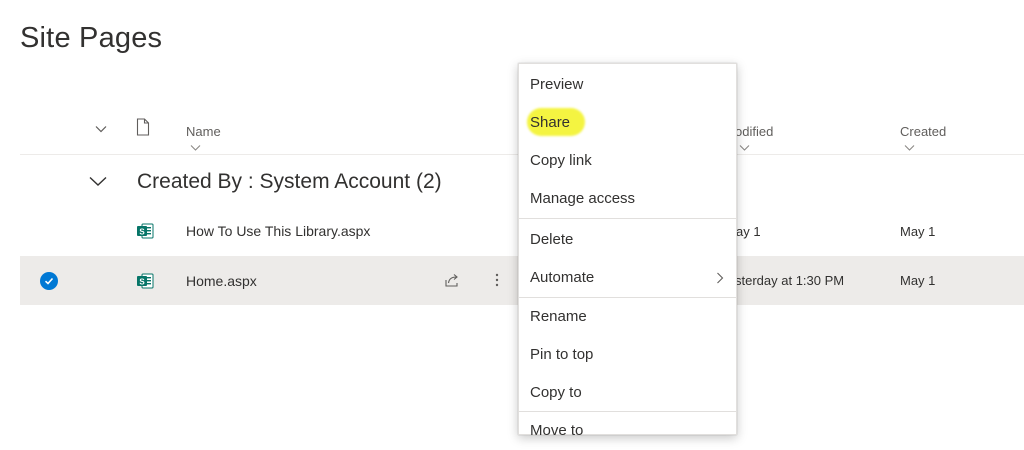  I want to click on share-icon, so click(452, 280).